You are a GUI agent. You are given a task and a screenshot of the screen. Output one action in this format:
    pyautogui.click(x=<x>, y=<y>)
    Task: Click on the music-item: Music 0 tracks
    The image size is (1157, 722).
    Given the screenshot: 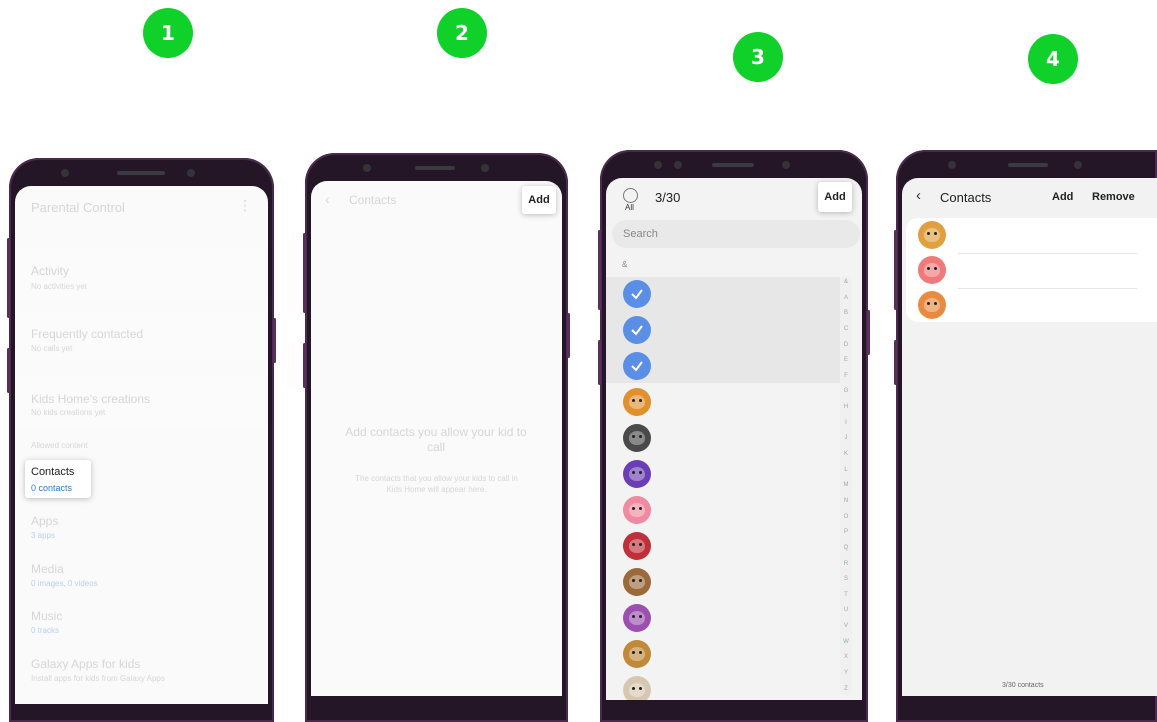 What is the action you would take?
    pyautogui.click(x=46, y=622)
    